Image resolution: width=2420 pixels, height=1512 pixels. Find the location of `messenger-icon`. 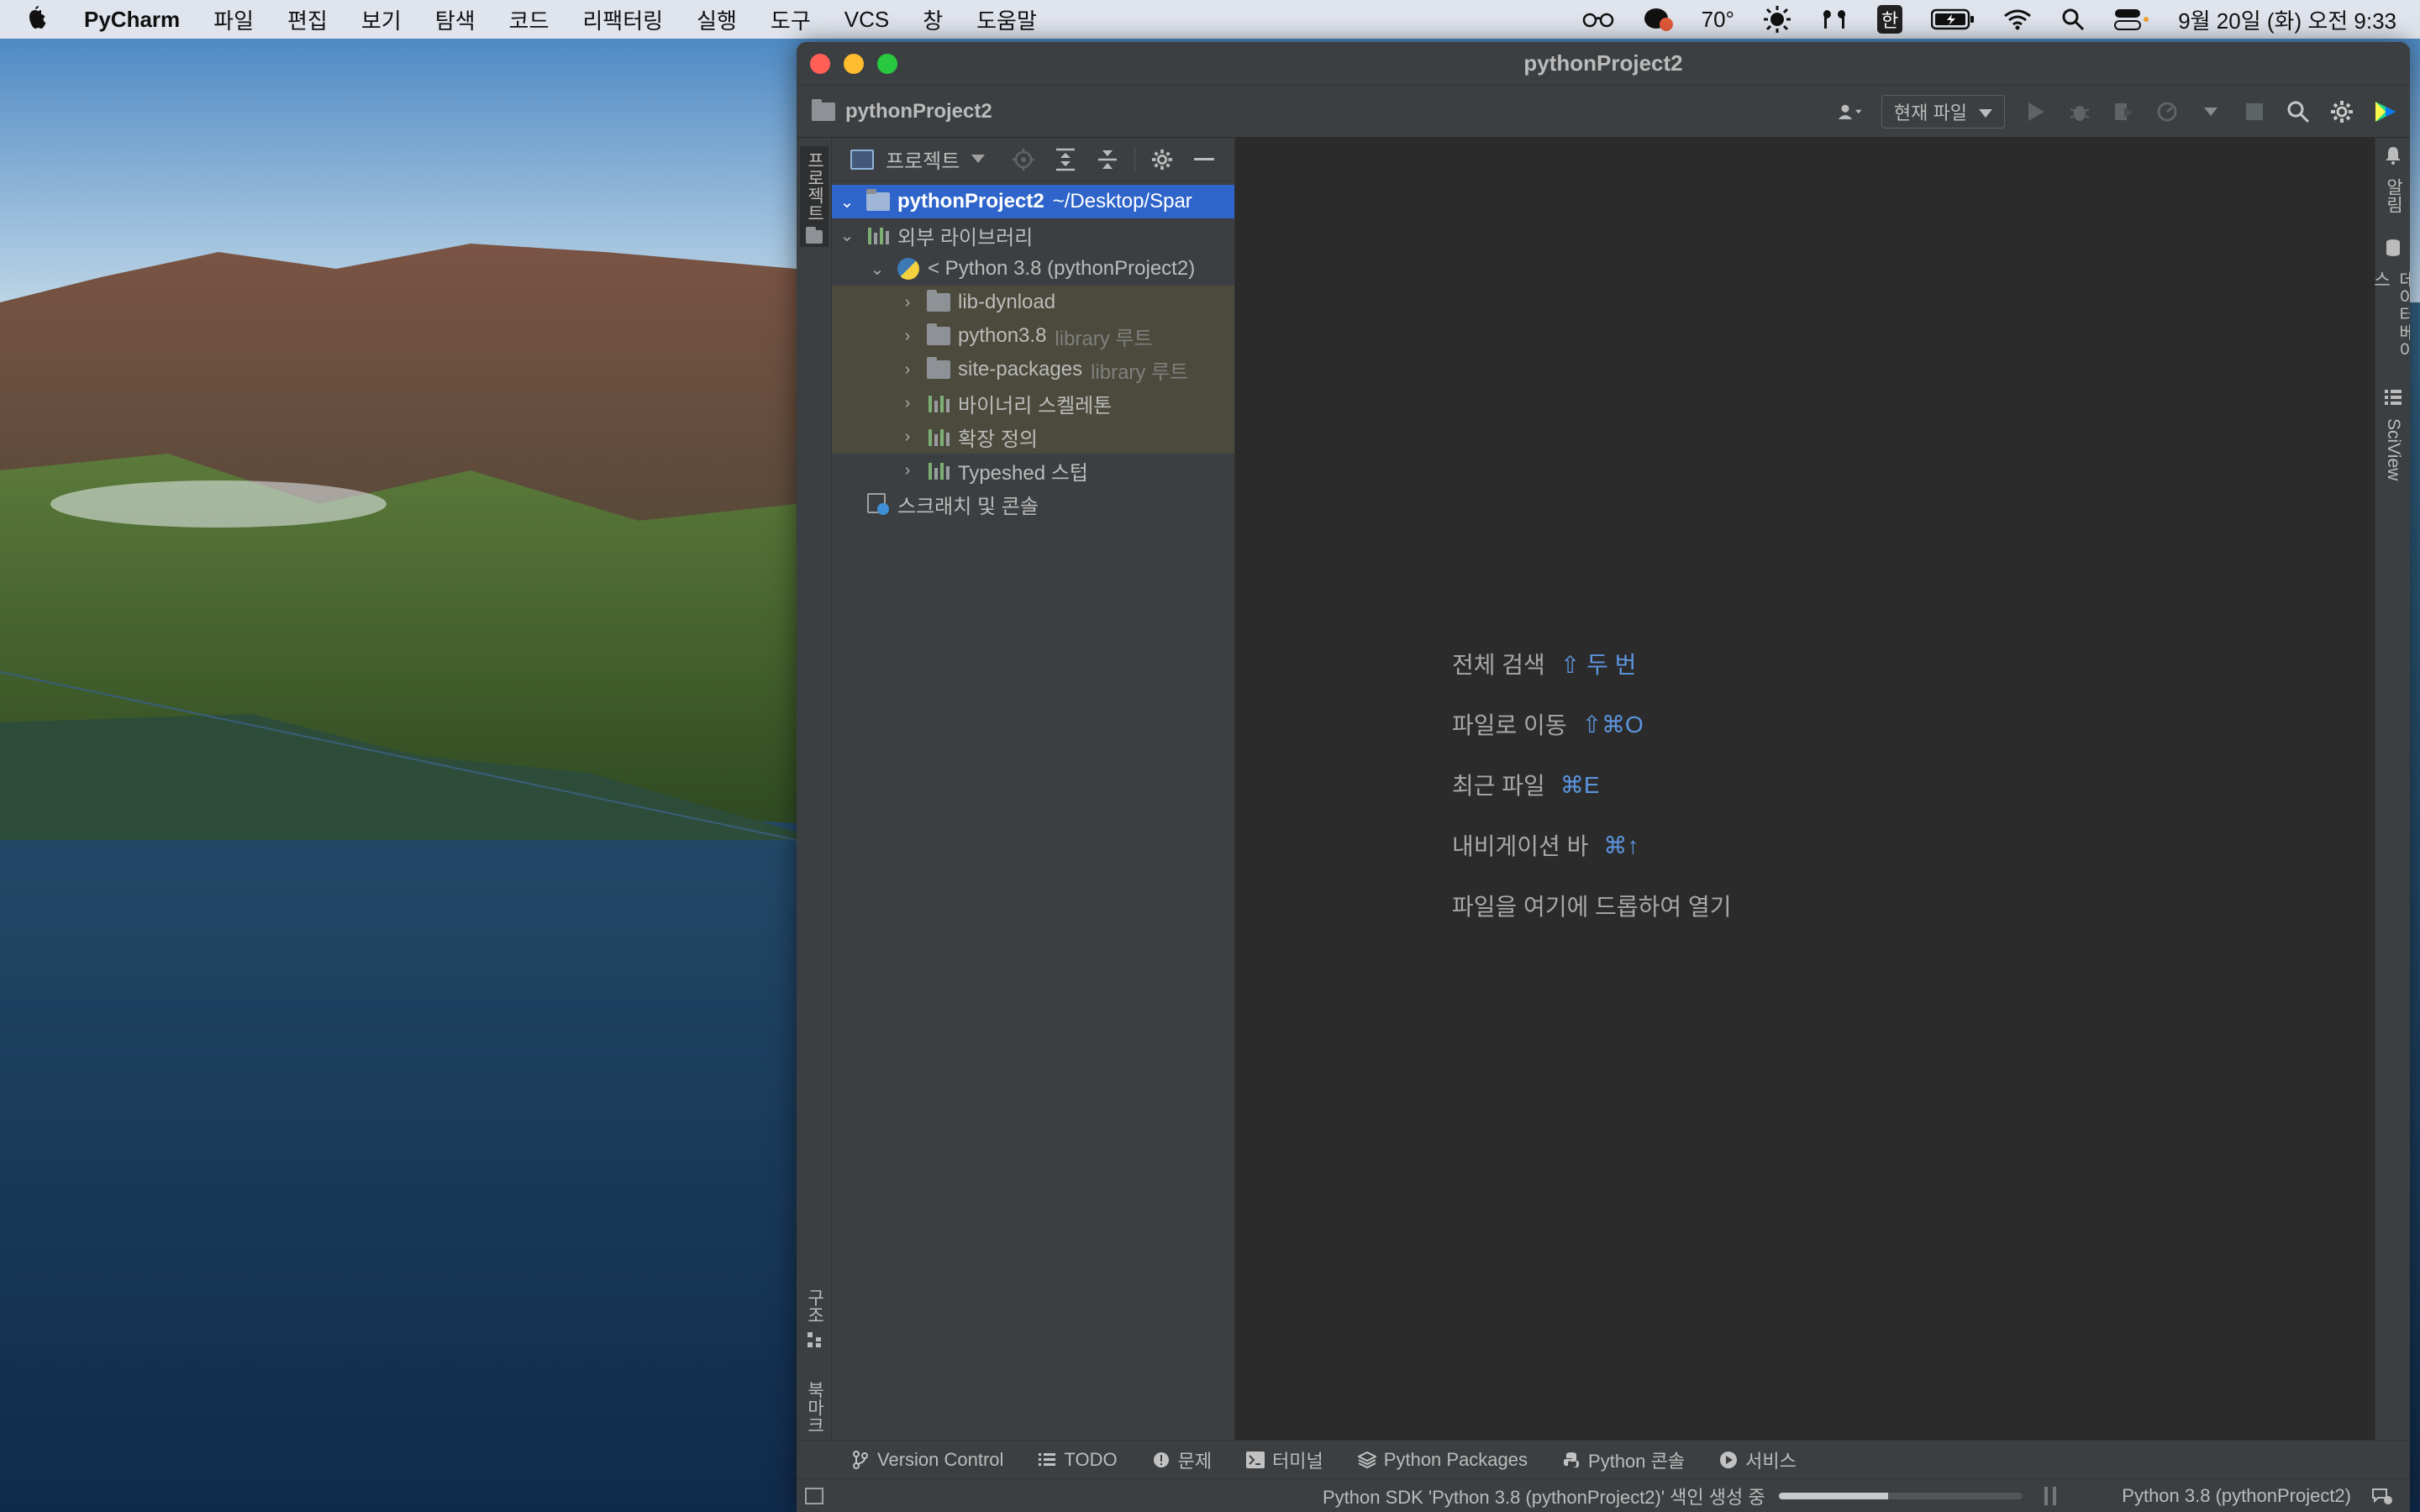

messenger-icon is located at coordinates (1658, 19).